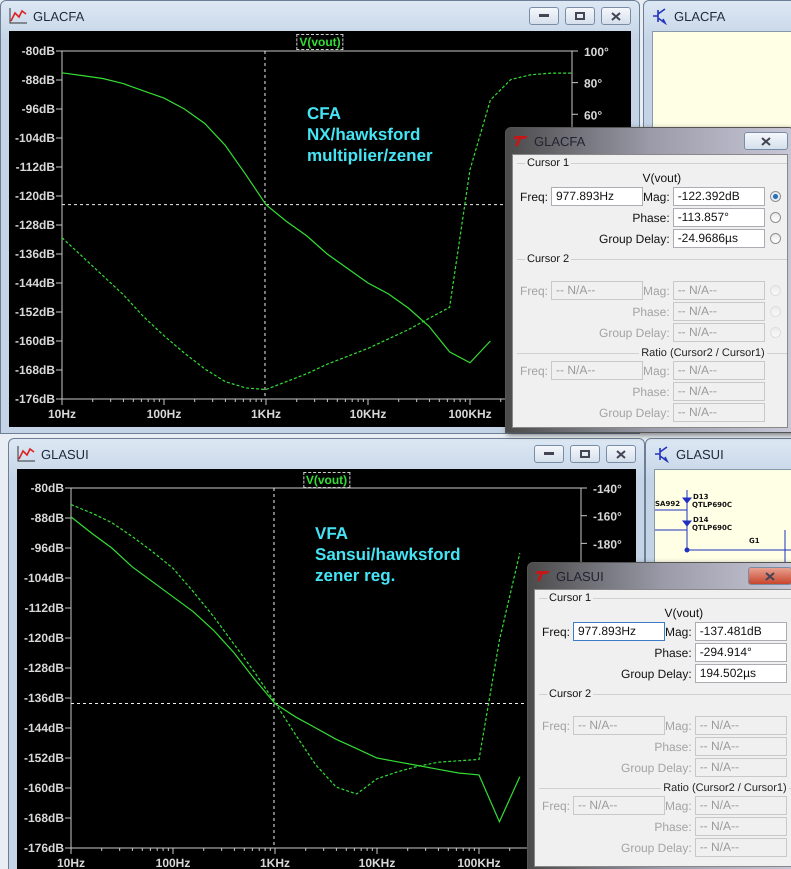 The height and width of the screenshot is (869, 791). Describe the element at coordinates (363, 134) in the screenshot. I see `plot-note: NX/hawksford` at that location.